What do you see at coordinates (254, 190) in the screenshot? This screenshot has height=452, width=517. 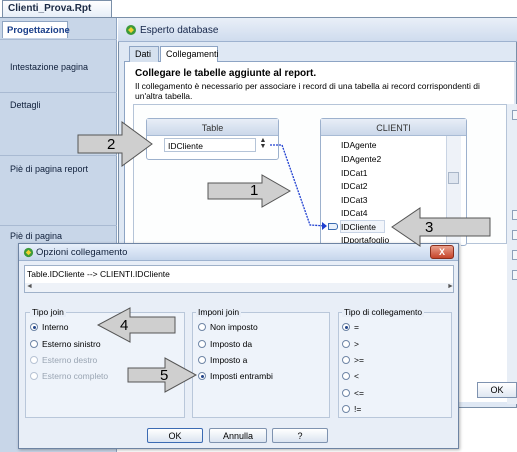 I see `annotation-label-1: 1` at bounding box center [254, 190].